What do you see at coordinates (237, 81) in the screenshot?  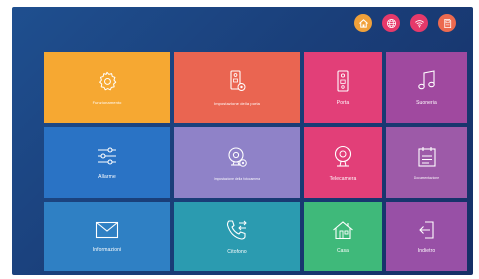 I see `door-station-settings-icon` at bounding box center [237, 81].